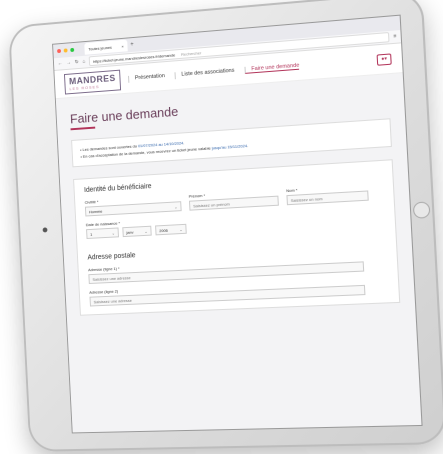 The height and width of the screenshot is (454, 443). Describe the element at coordinates (122, 45) in the screenshot. I see `tab-close-icon: ×` at that location.